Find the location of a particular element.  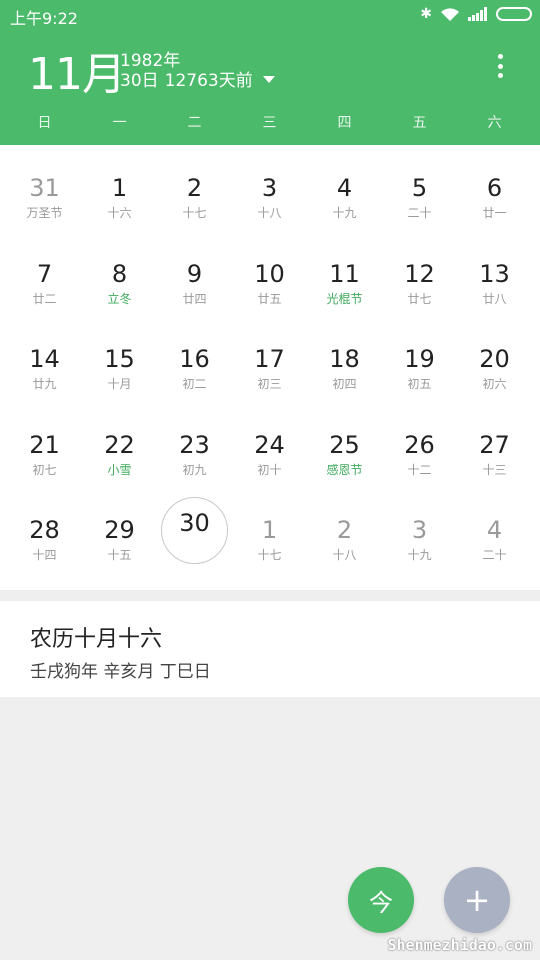

lunar-info-card: 农历十月十六 壬戌狗年 辛亥月 丁巳日 is located at coordinates (270, 649).